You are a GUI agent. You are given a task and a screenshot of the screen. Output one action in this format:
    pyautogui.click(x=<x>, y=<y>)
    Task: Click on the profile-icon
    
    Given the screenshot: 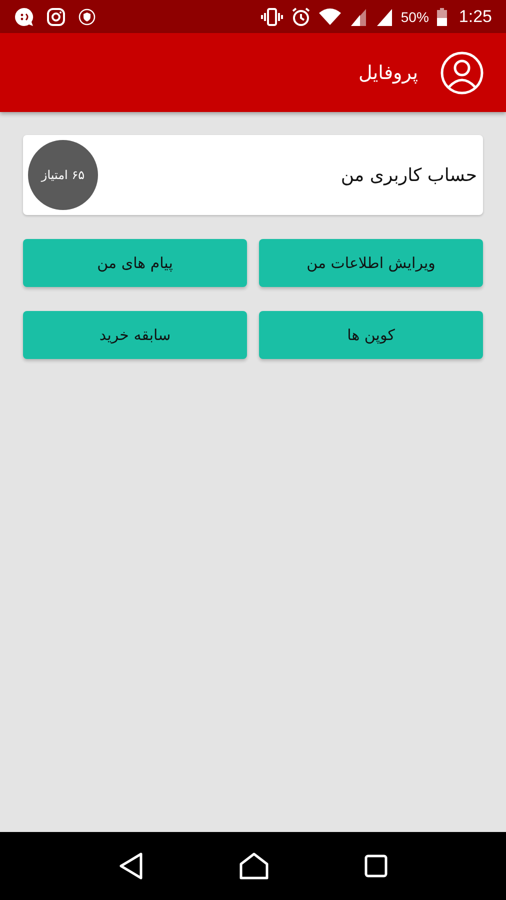 What is the action you would take?
    pyautogui.click(x=462, y=72)
    